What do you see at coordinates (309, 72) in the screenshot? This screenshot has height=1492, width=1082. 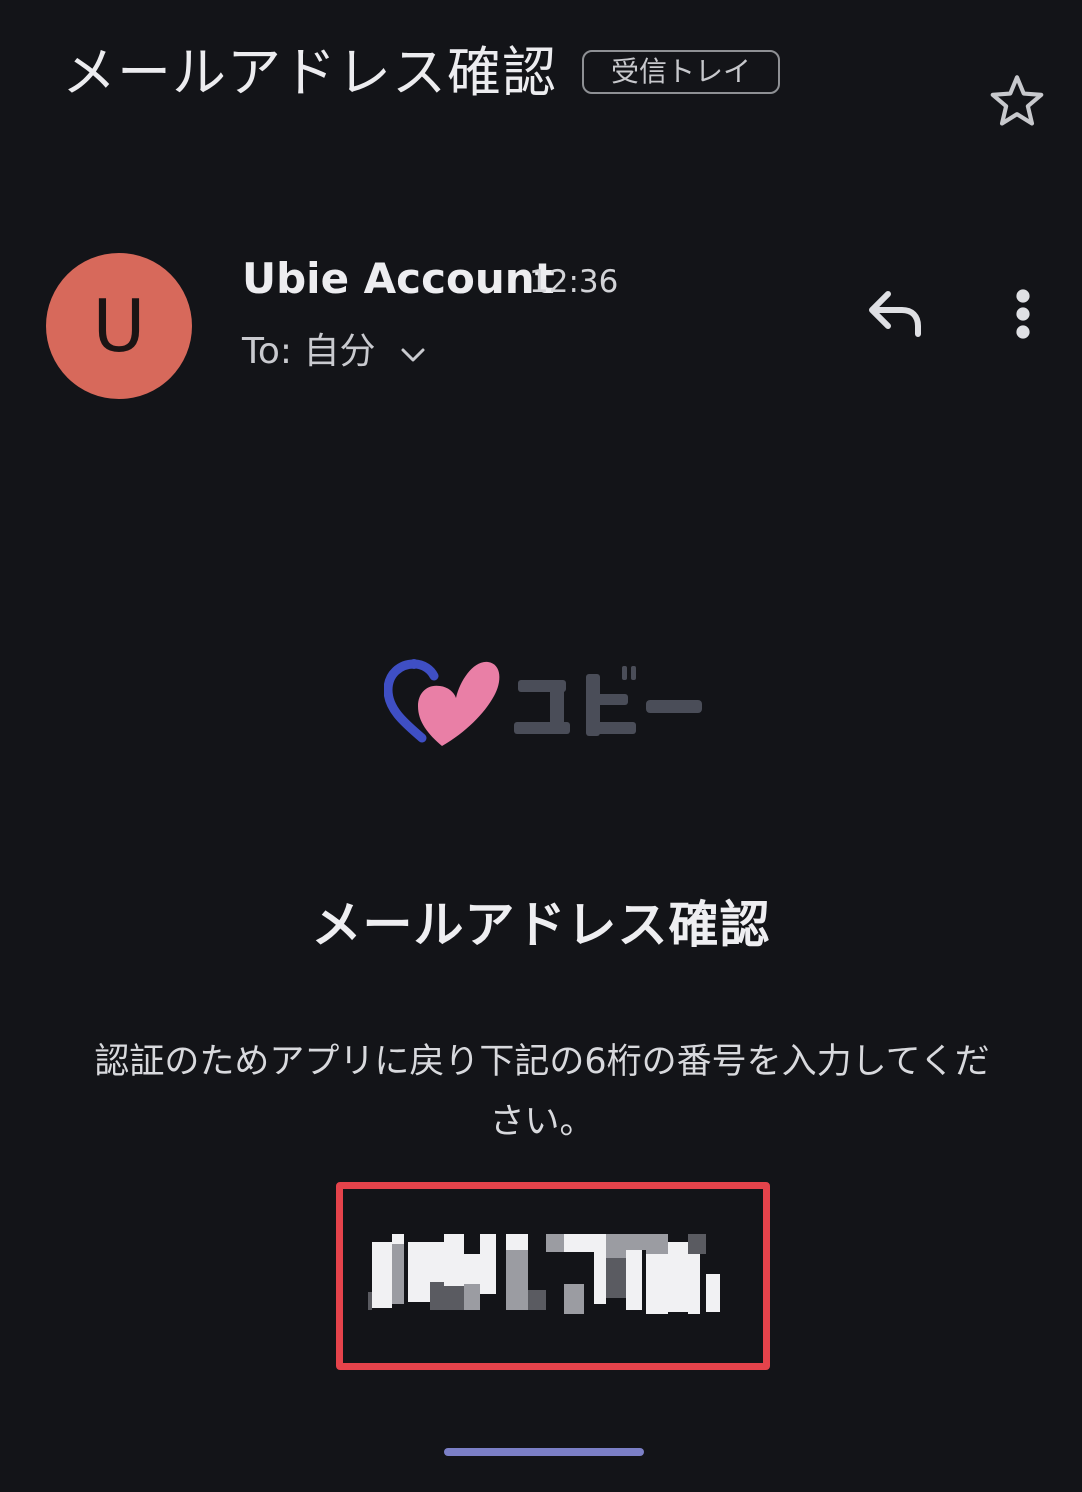 I see `email-subject: メールアドレス確認` at bounding box center [309, 72].